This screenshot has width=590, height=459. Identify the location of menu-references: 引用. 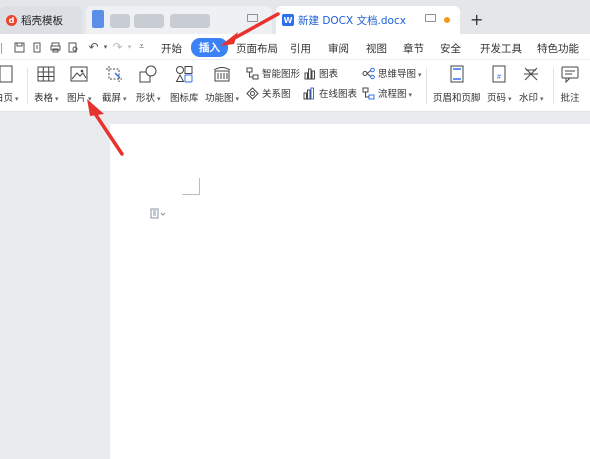
(300, 48).